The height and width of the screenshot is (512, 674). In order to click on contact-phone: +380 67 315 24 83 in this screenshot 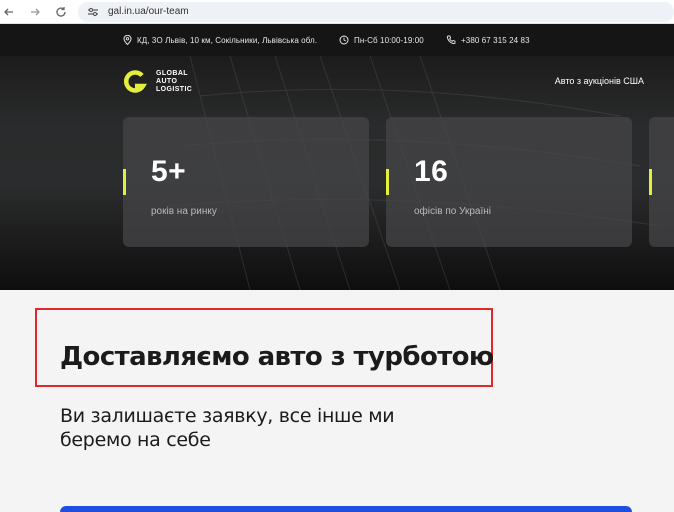, I will do `click(488, 40)`.